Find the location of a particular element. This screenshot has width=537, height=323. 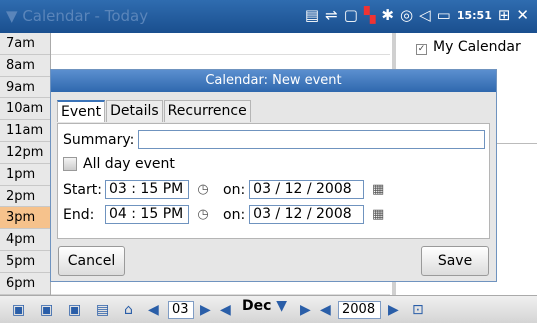

save-button: Save is located at coordinates (455, 261).